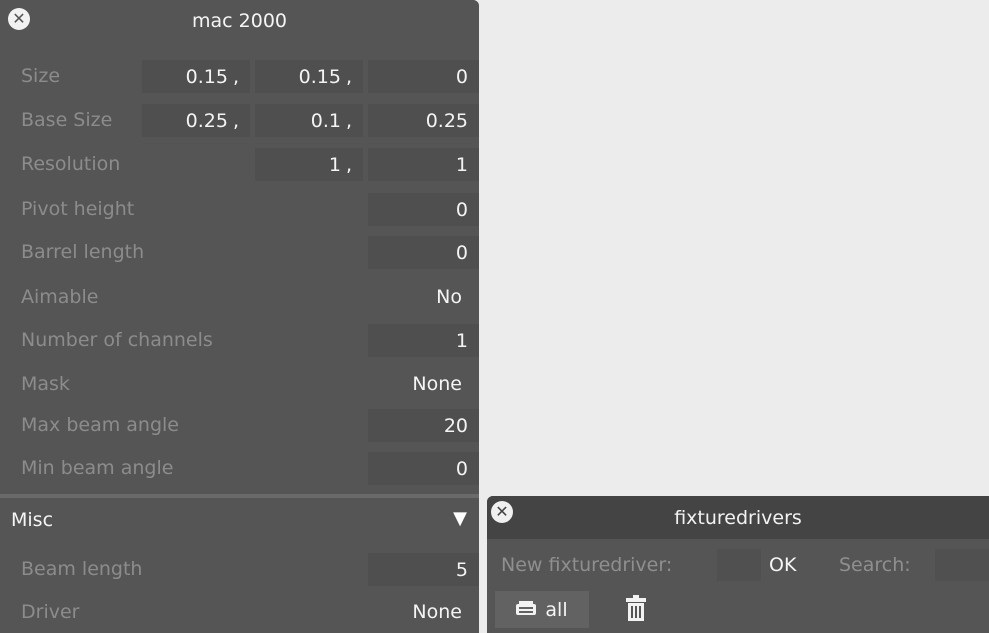 This screenshot has width=989, height=633. What do you see at coordinates (334, 164) in the screenshot?
I see `resolution-x-value: 1` at bounding box center [334, 164].